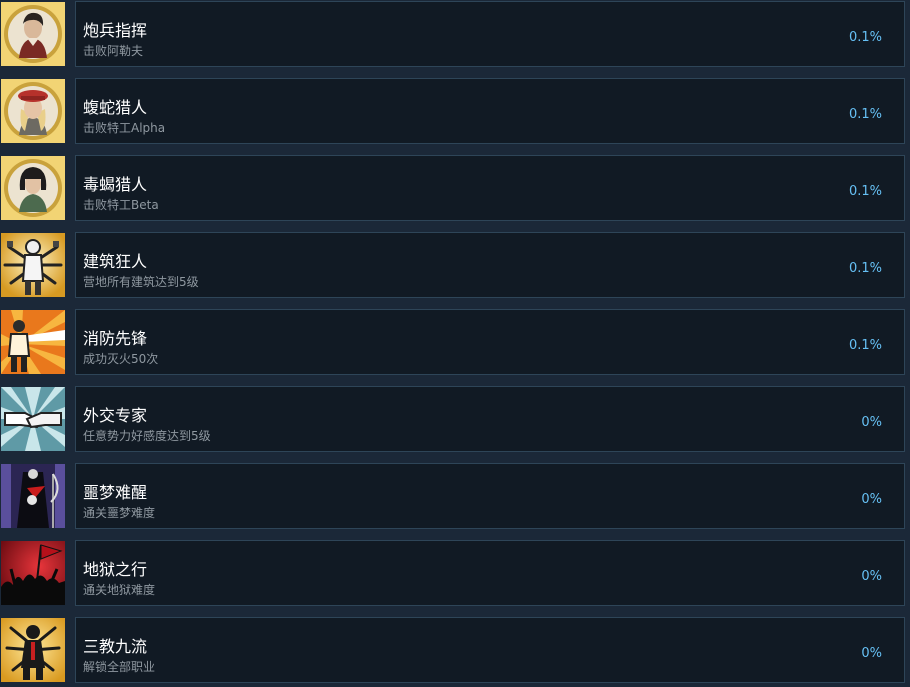 This screenshot has height=687, width=910. I want to click on achievement-description: 解锁全部职业, so click(119, 667).